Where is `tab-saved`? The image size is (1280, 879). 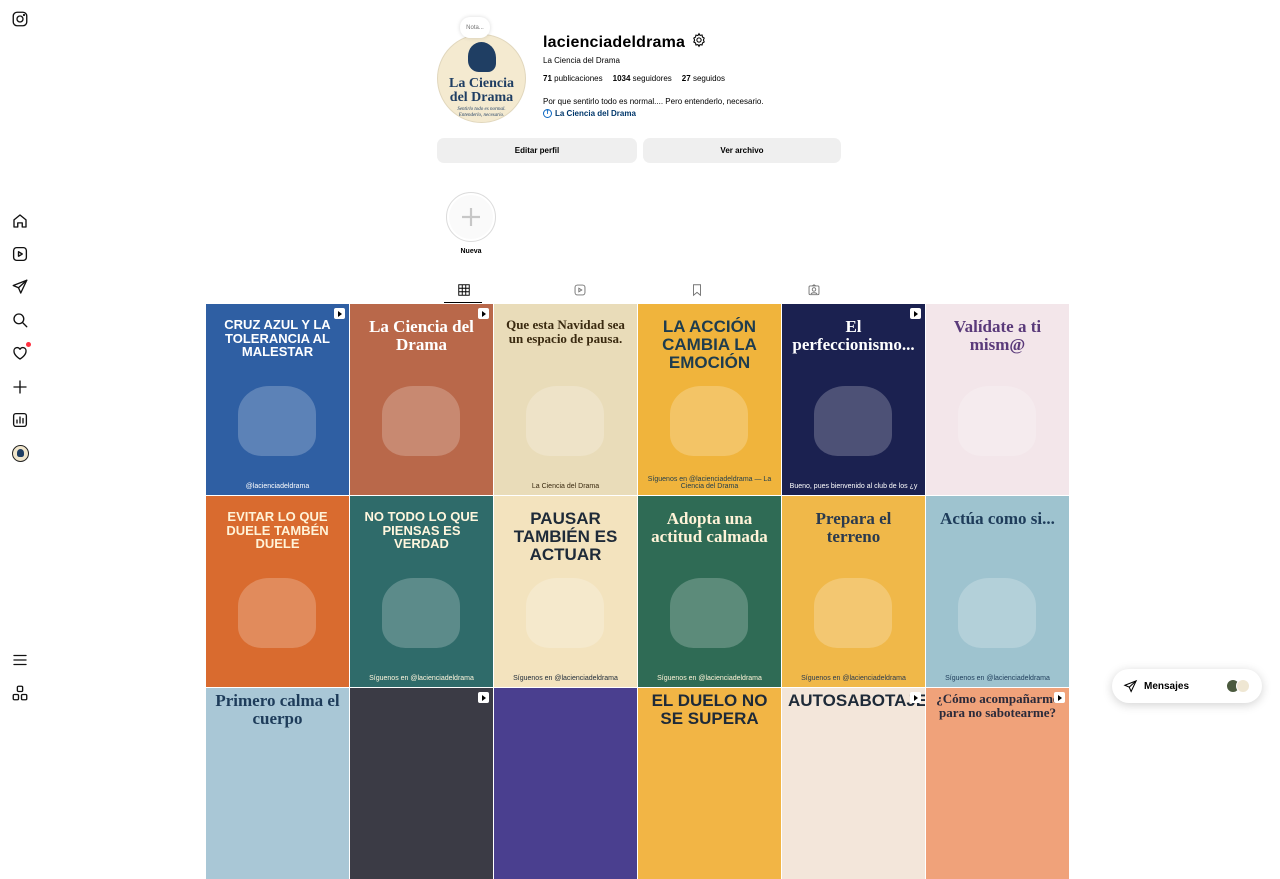 tab-saved is located at coordinates (697, 290).